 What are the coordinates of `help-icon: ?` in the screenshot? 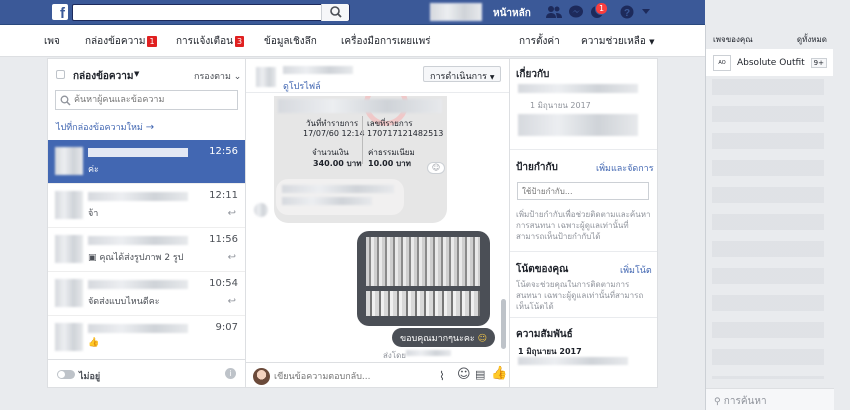 It's located at (628, 12).